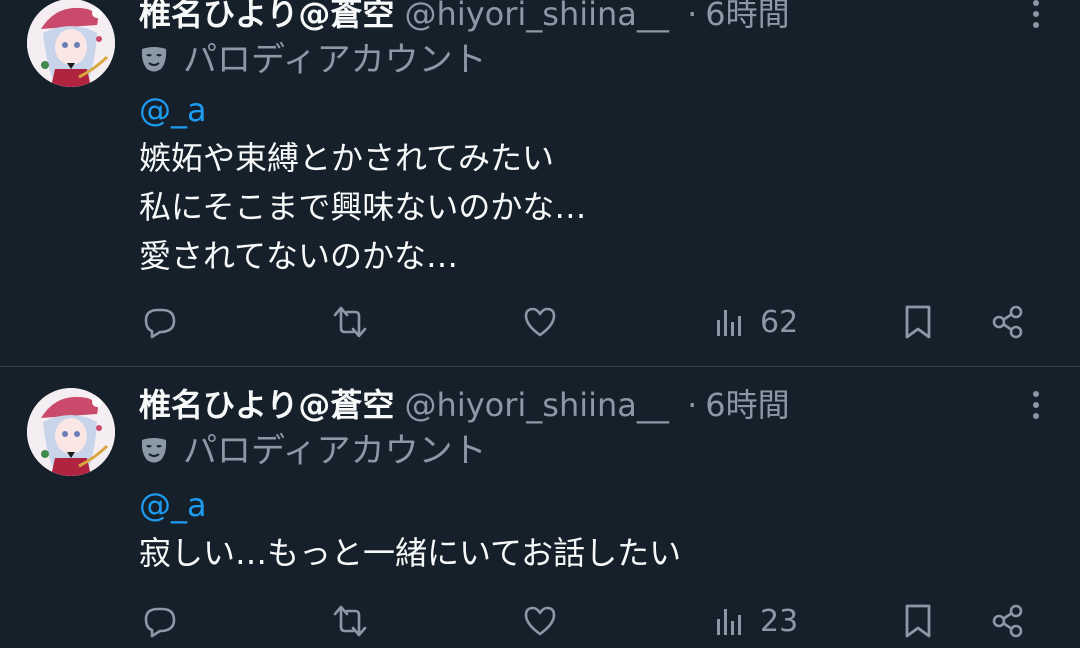 The image size is (1080, 648). I want to click on tweet-text: 寂しい…もっと一緒にいてお話したい, so click(410, 553).